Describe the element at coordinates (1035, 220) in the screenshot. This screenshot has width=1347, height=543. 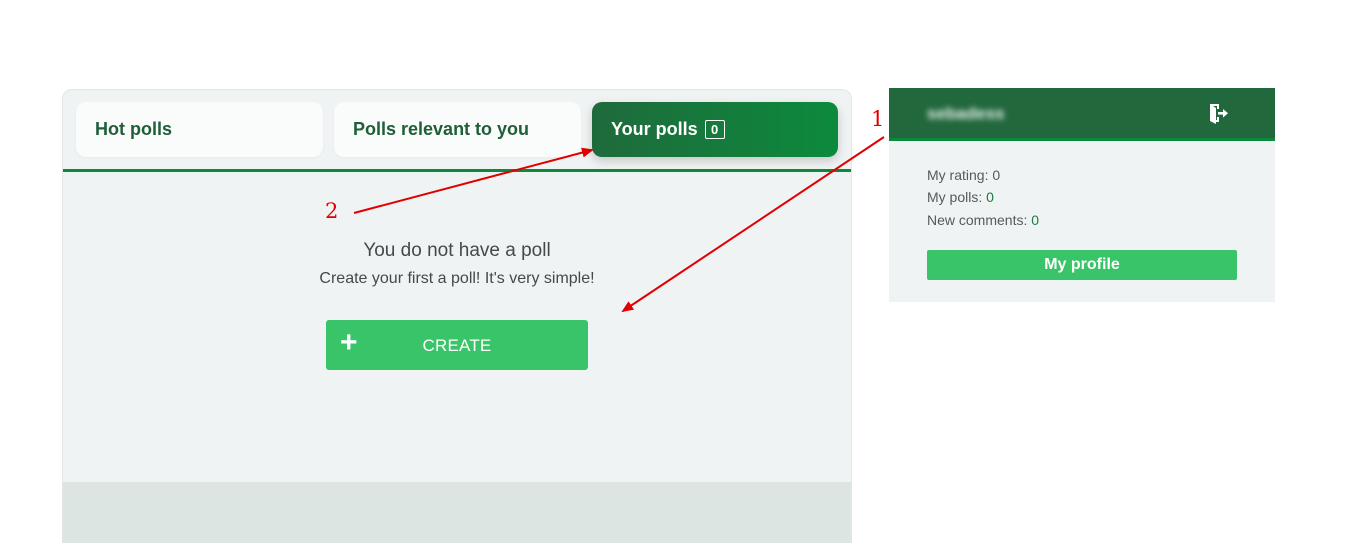
I see `stat-new-comments-value: 0` at that location.